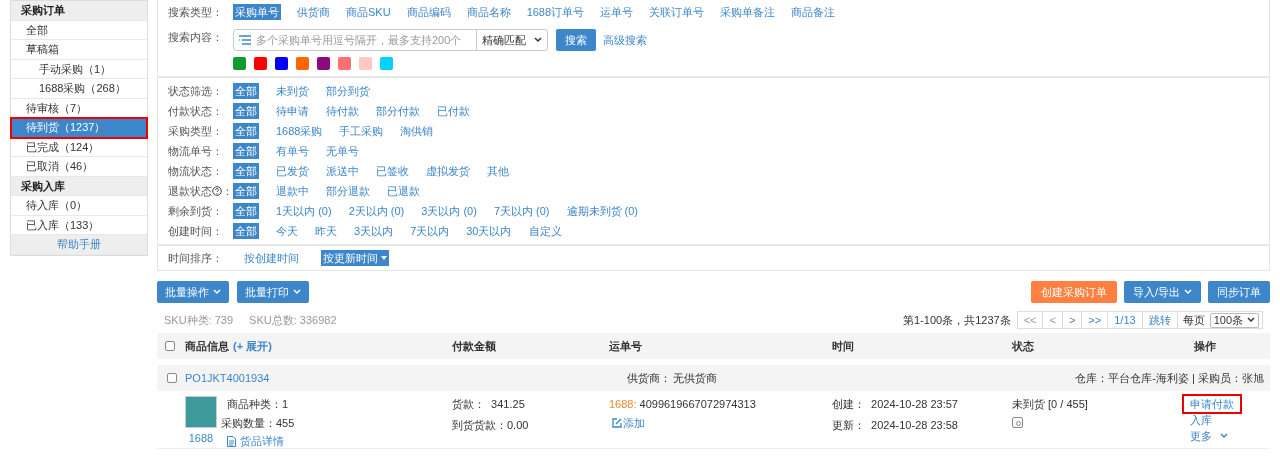  What do you see at coordinates (602, 211) in the screenshot?
I see `filter-option: 逾期未到货 (0)` at bounding box center [602, 211].